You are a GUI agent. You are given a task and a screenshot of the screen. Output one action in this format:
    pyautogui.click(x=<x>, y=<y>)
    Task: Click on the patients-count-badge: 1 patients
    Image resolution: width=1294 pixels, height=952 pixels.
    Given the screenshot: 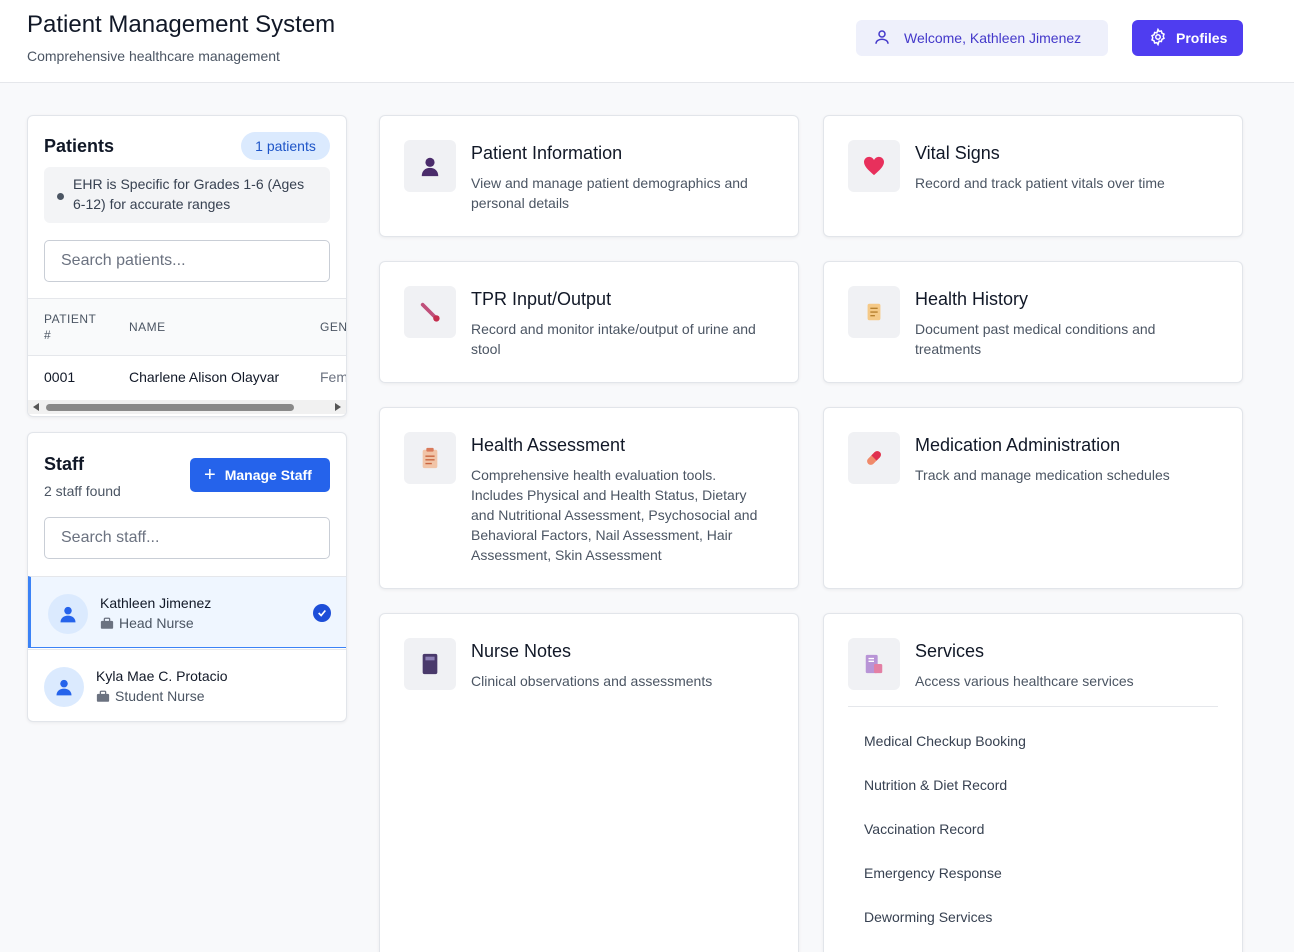 What is the action you would take?
    pyautogui.click(x=285, y=146)
    